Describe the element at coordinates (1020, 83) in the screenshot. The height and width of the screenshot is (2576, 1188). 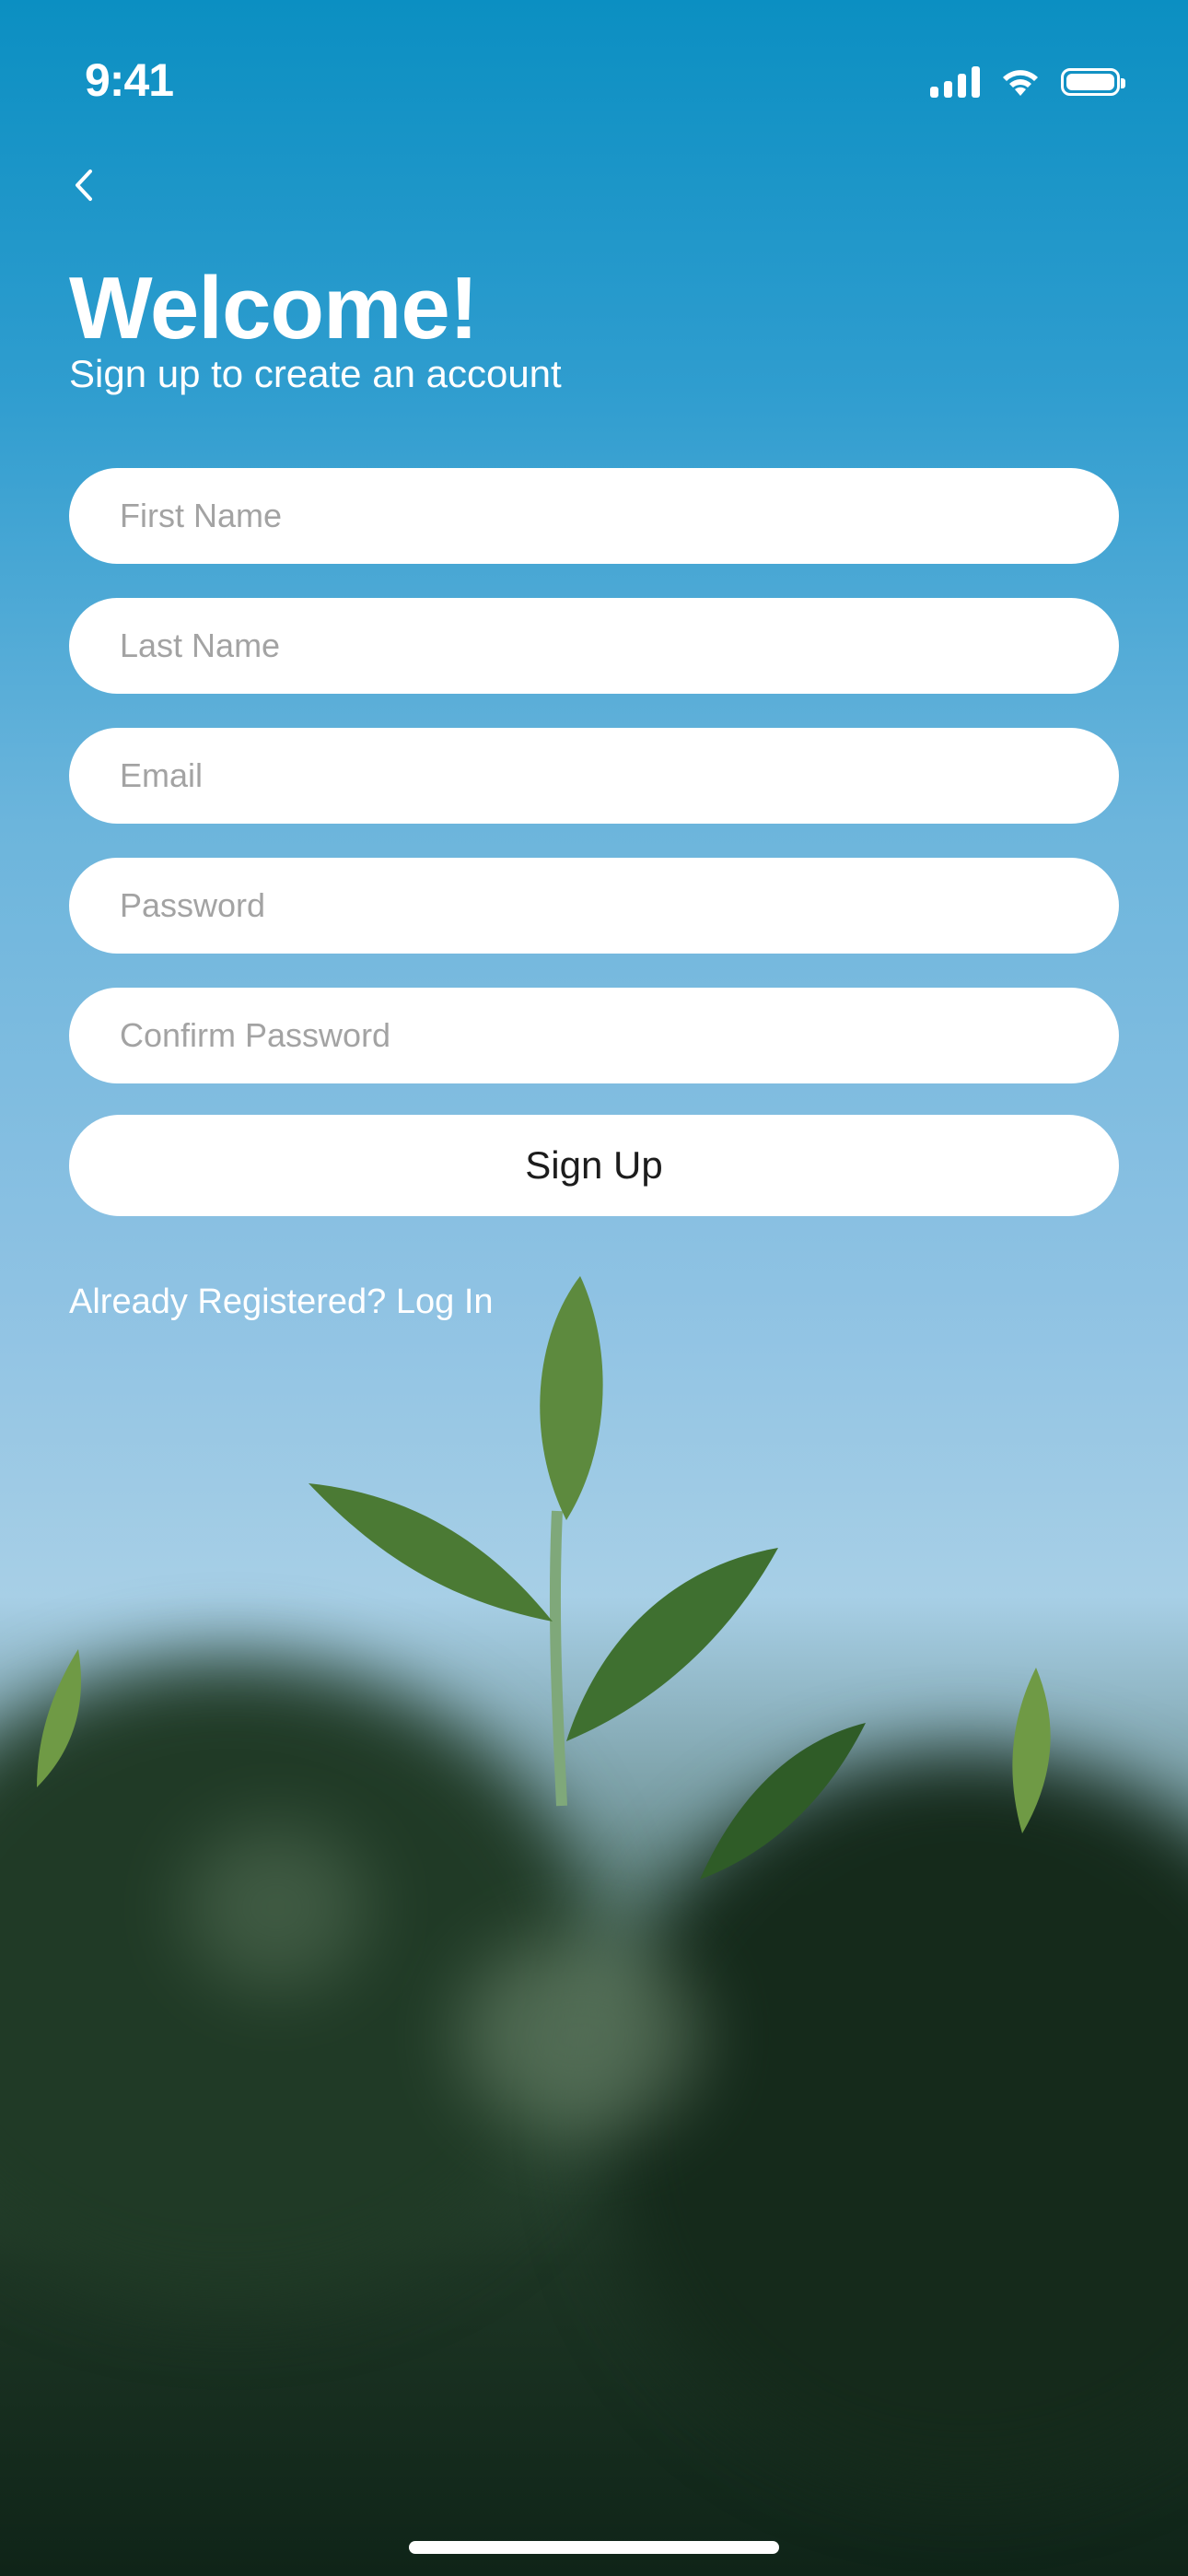
I see `wifi-icon` at that location.